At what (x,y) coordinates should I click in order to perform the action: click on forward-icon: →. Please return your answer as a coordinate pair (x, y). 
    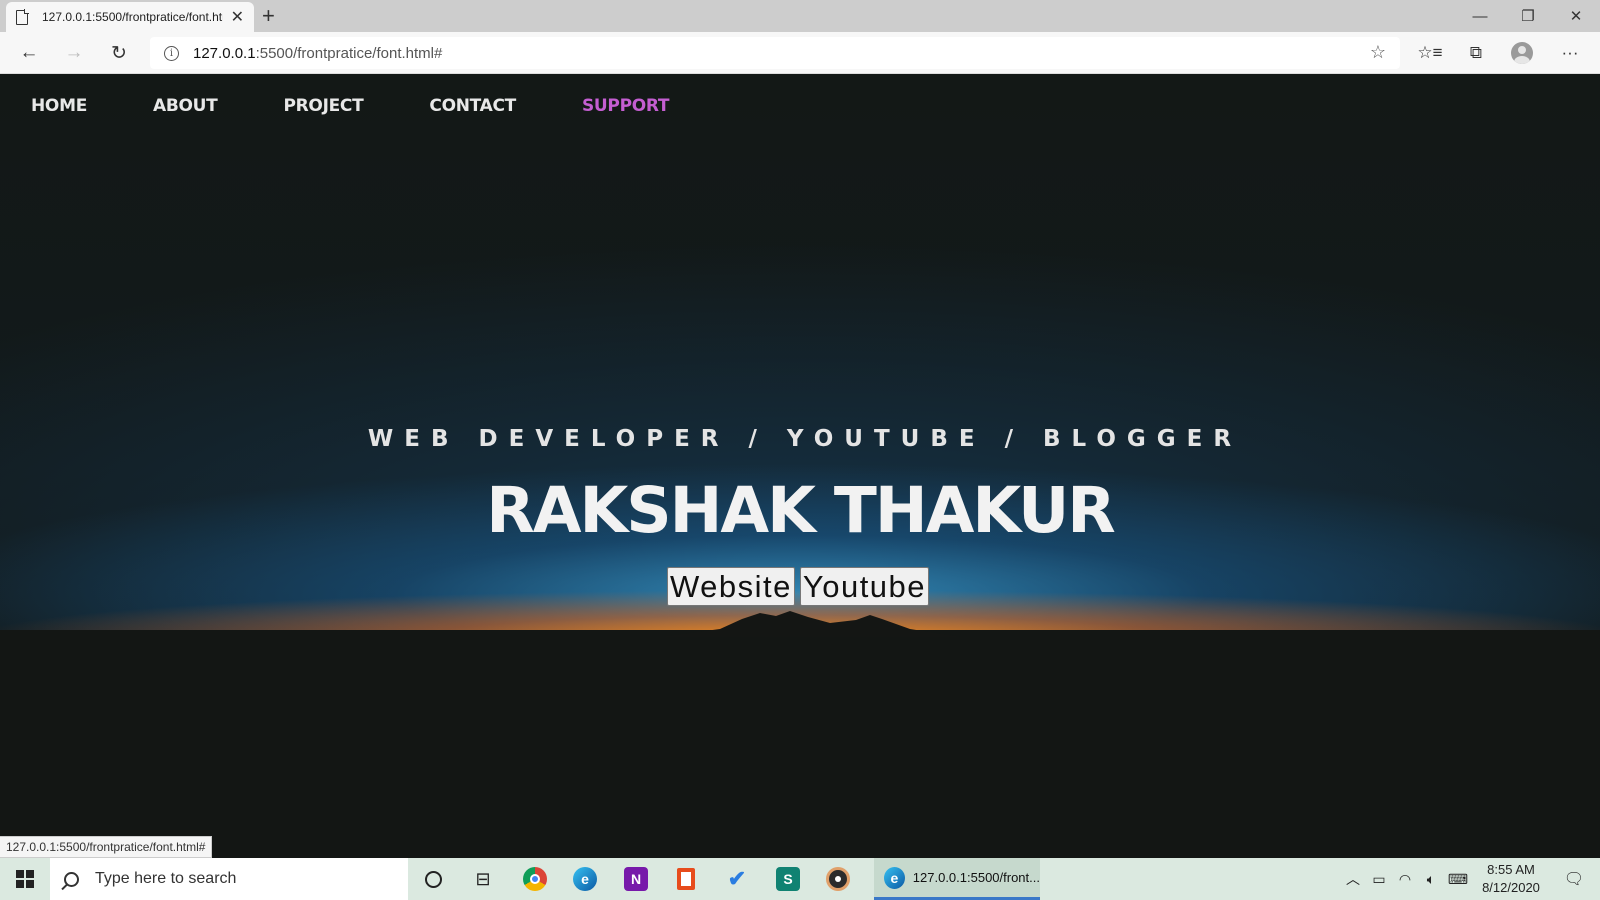
    Looking at the image, I should click on (74, 53).